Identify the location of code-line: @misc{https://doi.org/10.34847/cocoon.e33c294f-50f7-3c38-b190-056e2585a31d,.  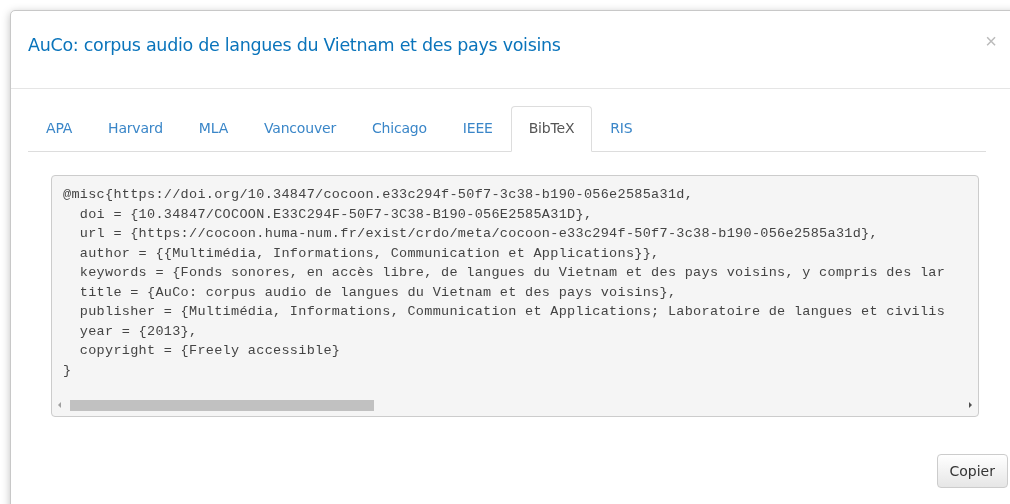
(379, 195).